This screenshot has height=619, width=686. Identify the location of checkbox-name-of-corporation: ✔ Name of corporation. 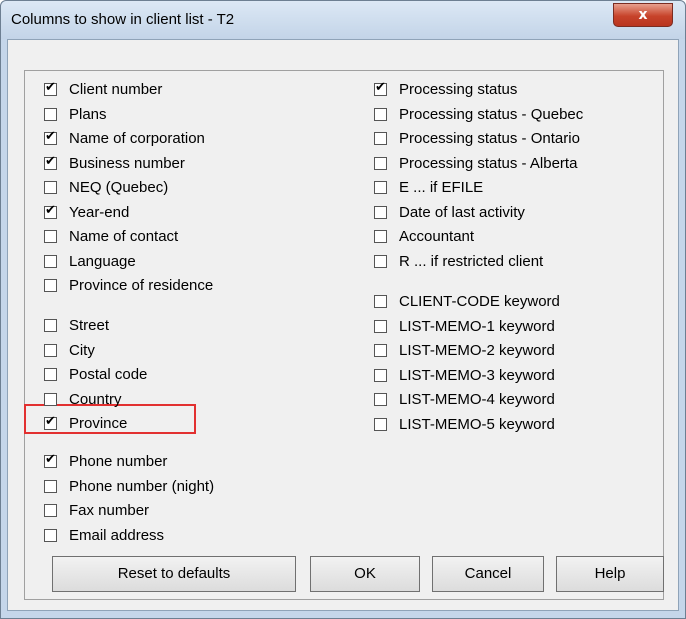
(124, 138).